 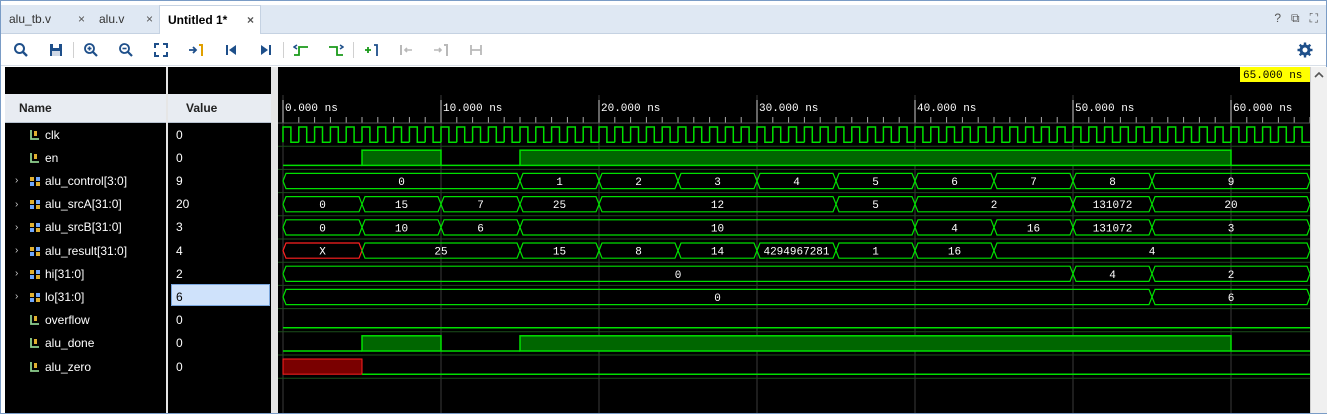 I want to click on name-column-header: Name, so click(x=85, y=108).